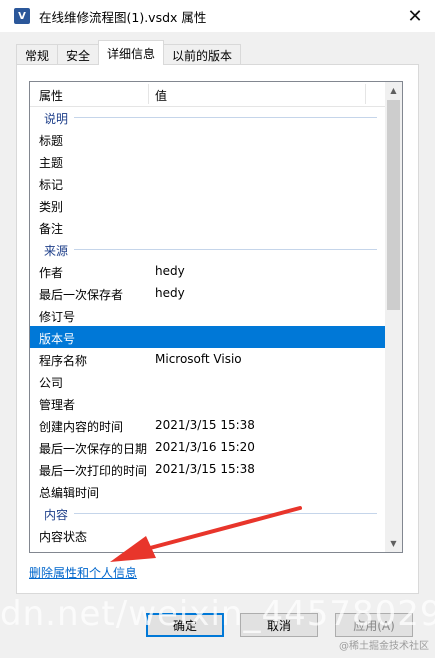 The width and height of the screenshot is (435, 658). Describe the element at coordinates (207, 271) in the screenshot. I see `property-row: 作者 hedy` at that location.